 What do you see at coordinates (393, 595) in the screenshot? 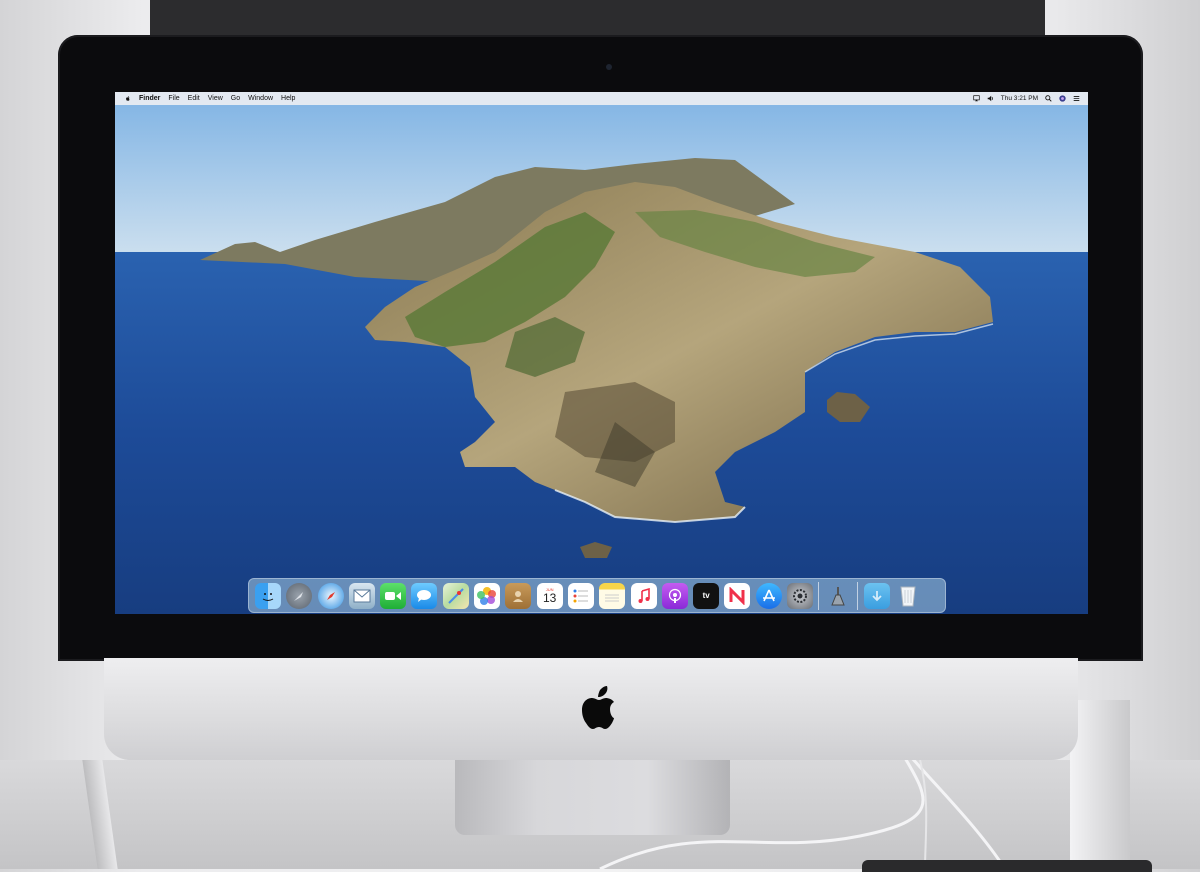
I see `facetime-icon` at bounding box center [393, 595].